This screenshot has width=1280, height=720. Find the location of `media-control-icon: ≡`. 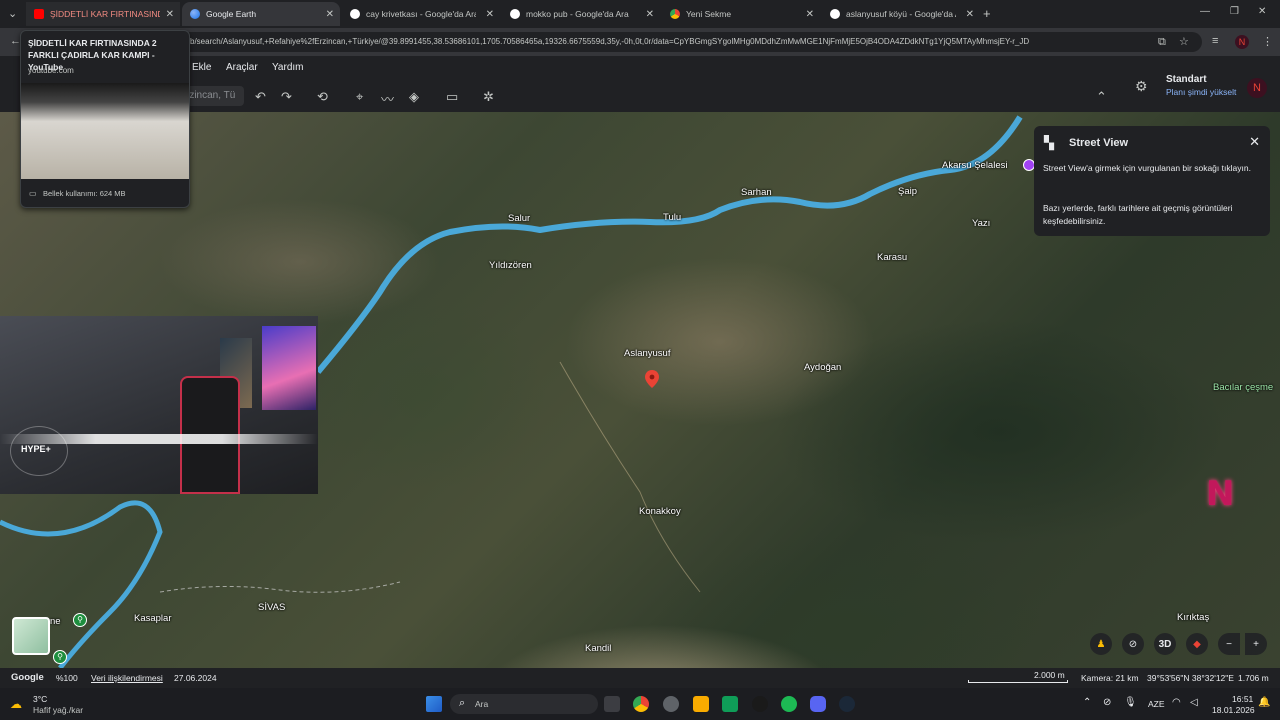

media-control-icon: ≡ is located at coordinates (1215, 41).